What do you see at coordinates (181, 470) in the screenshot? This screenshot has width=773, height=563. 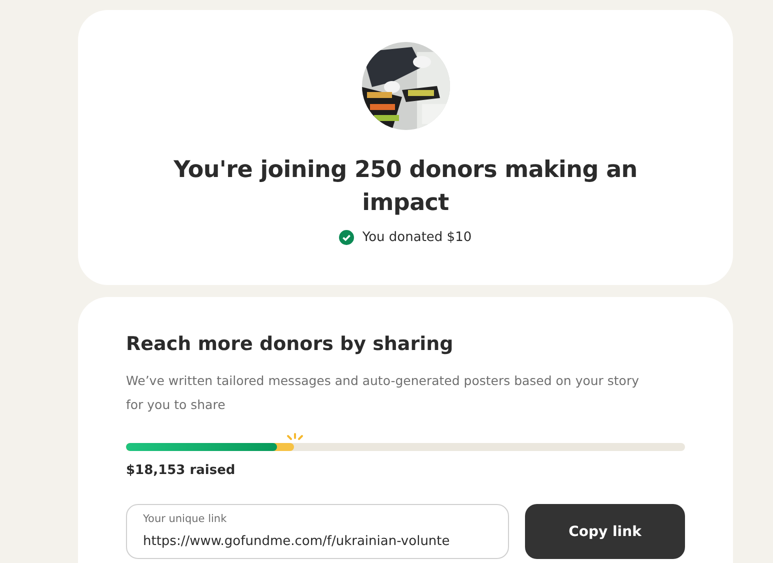 I see `amount-raised: $18,153 raised` at bounding box center [181, 470].